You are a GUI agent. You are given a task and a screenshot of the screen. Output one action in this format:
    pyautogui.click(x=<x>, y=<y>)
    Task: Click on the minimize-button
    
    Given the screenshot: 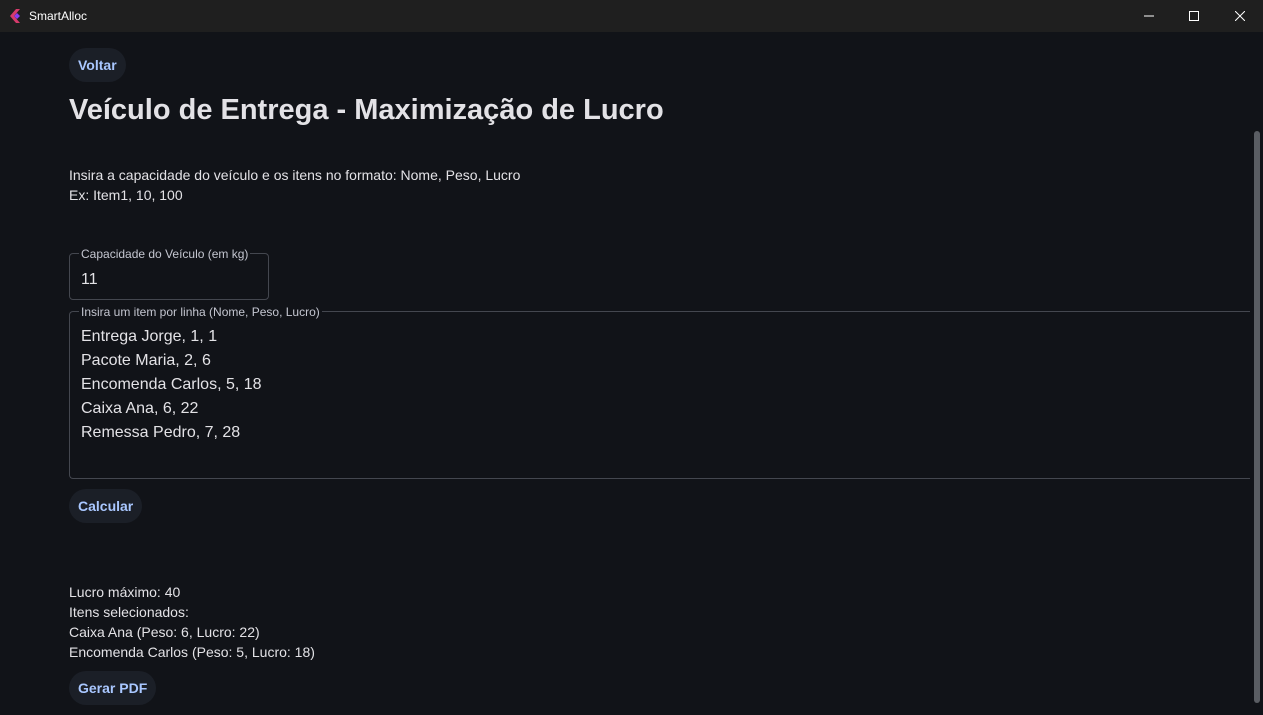 What is the action you would take?
    pyautogui.click(x=1149, y=16)
    